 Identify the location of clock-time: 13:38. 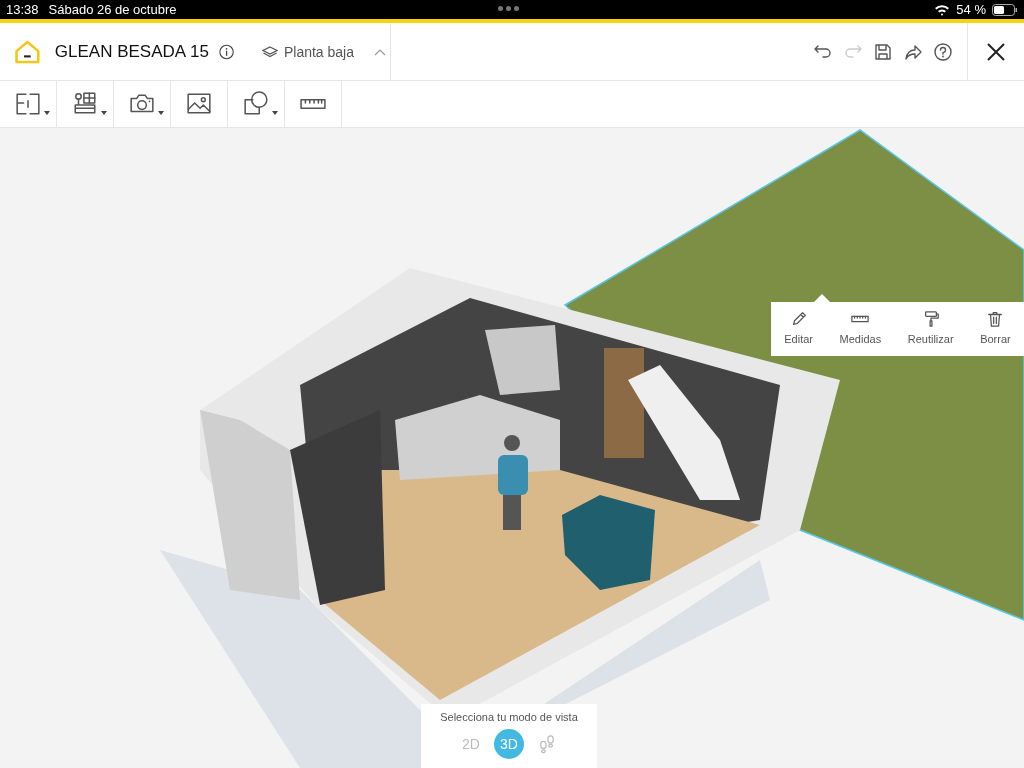
(22, 9).